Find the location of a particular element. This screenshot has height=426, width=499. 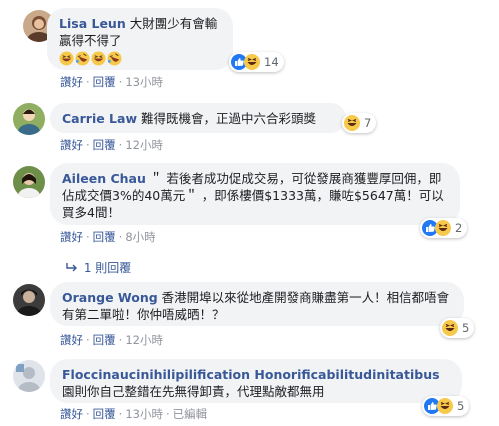

reply-arrow-icon is located at coordinates (73, 268).